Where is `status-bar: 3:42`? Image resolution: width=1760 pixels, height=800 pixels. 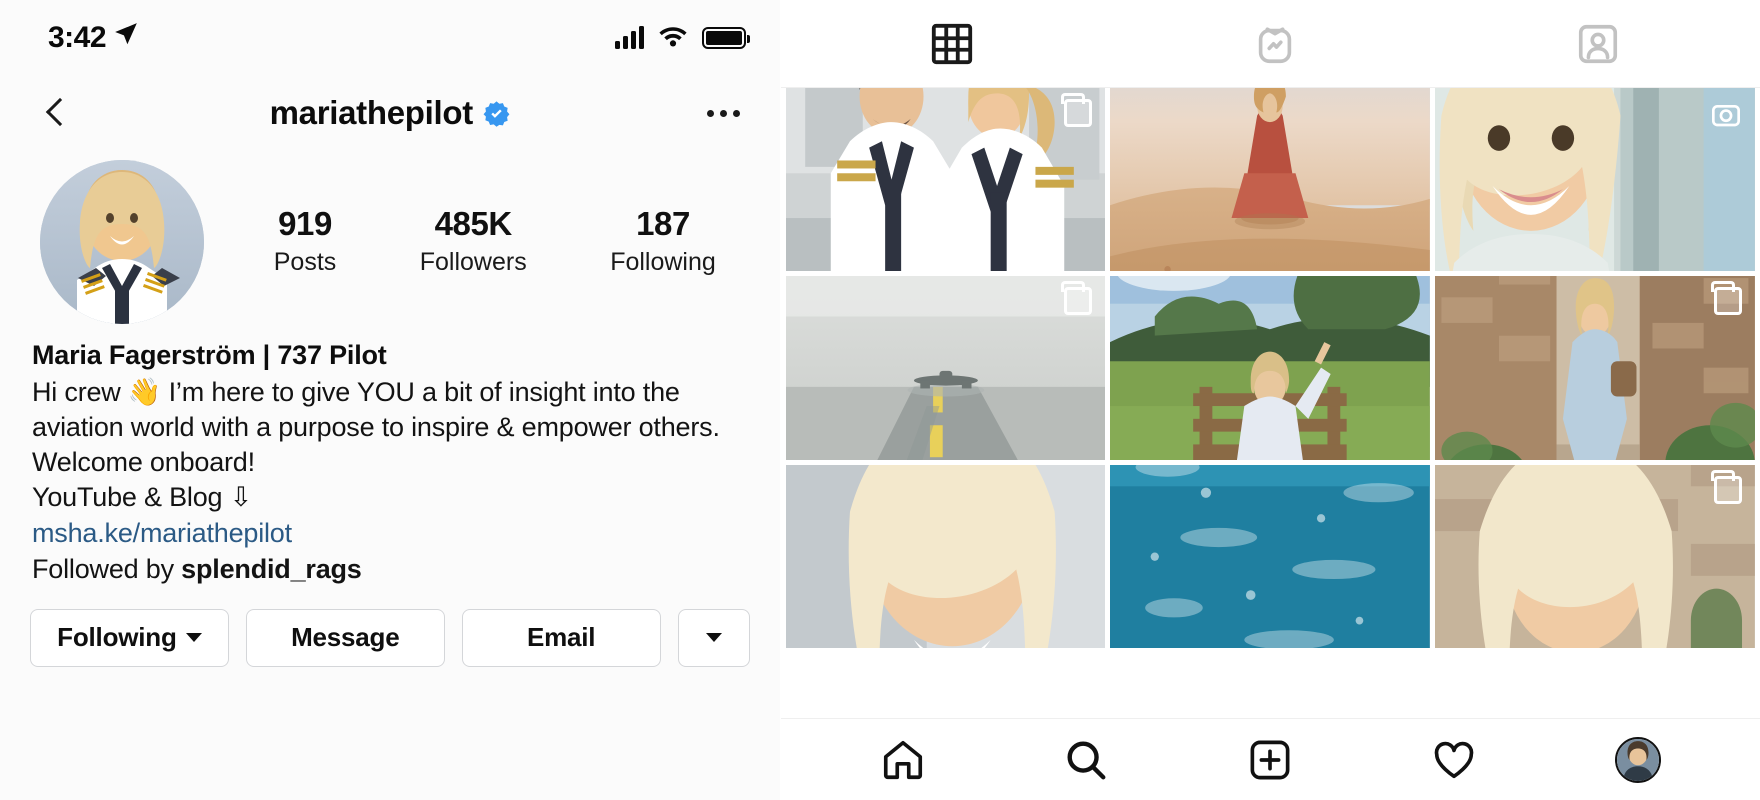 status-bar: 3:42 is located at coordinates (390, 38).